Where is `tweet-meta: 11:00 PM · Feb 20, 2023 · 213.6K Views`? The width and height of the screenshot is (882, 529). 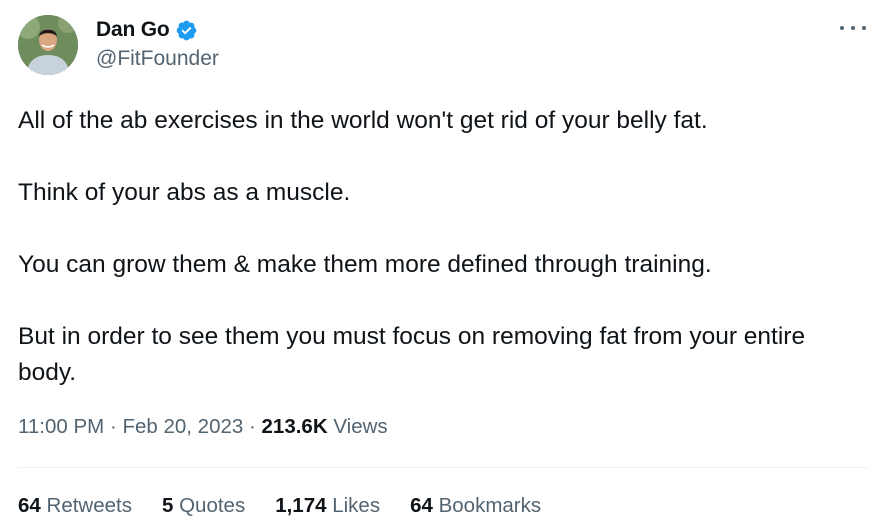
tweet-meta: 11:00 PM · Feb 20, 2023 · 213.6K Views is located at coordinates (203, 427).